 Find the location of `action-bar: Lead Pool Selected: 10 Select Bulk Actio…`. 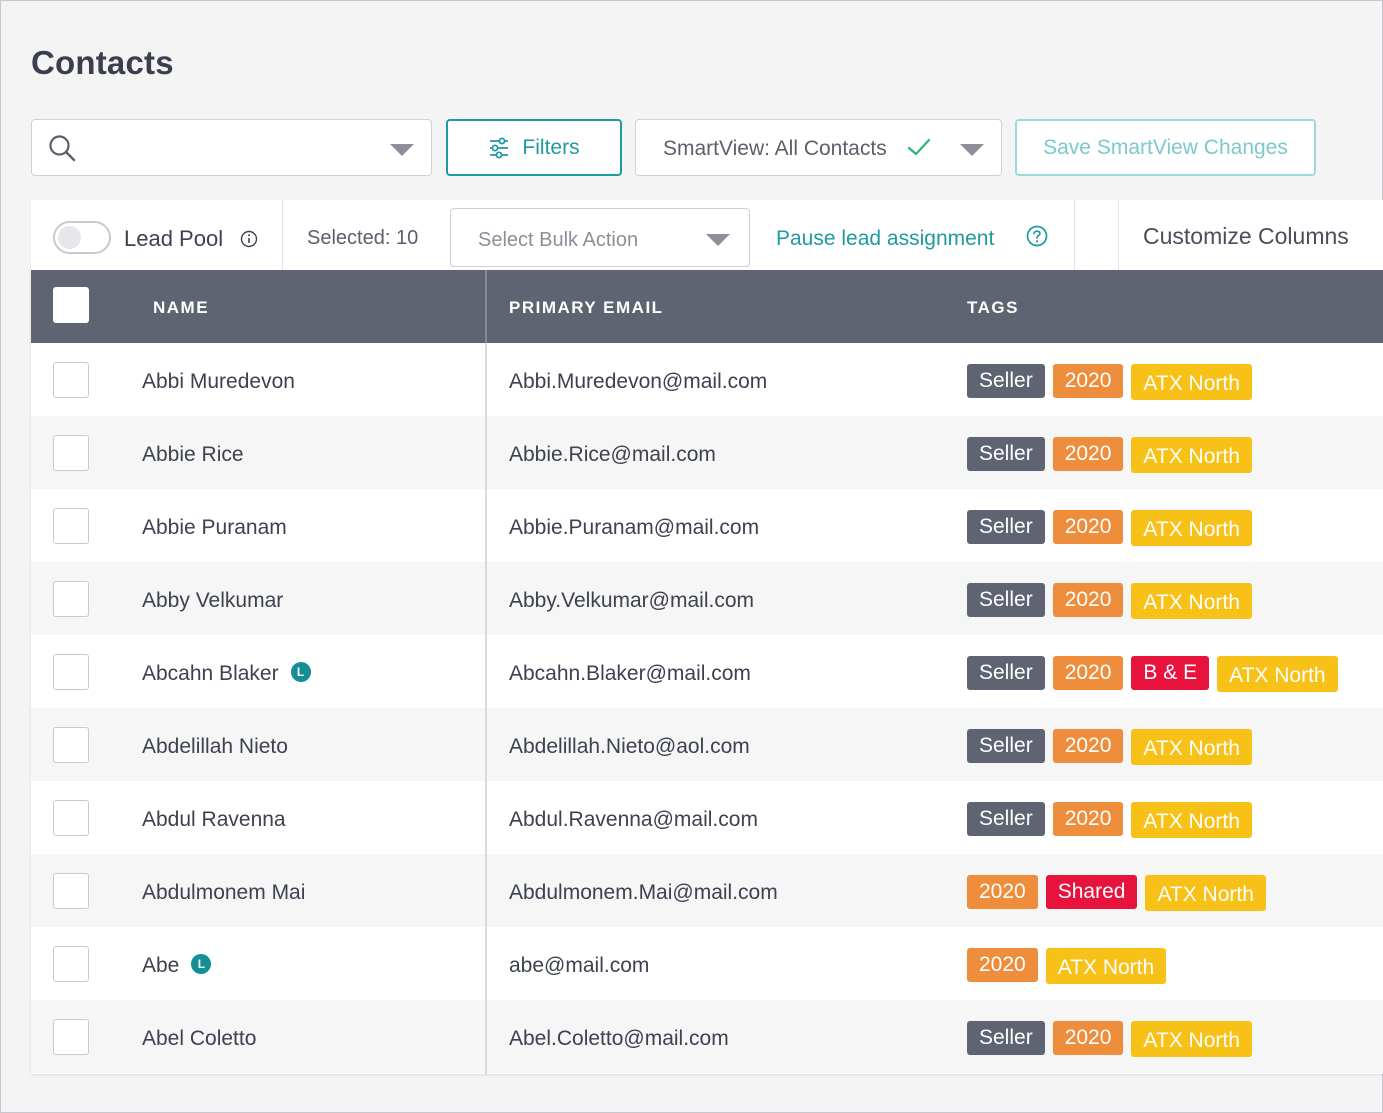

action-bar: Lead Pool Selected: 10 Select Bulk Actio… is located at coordinates (707, 235).